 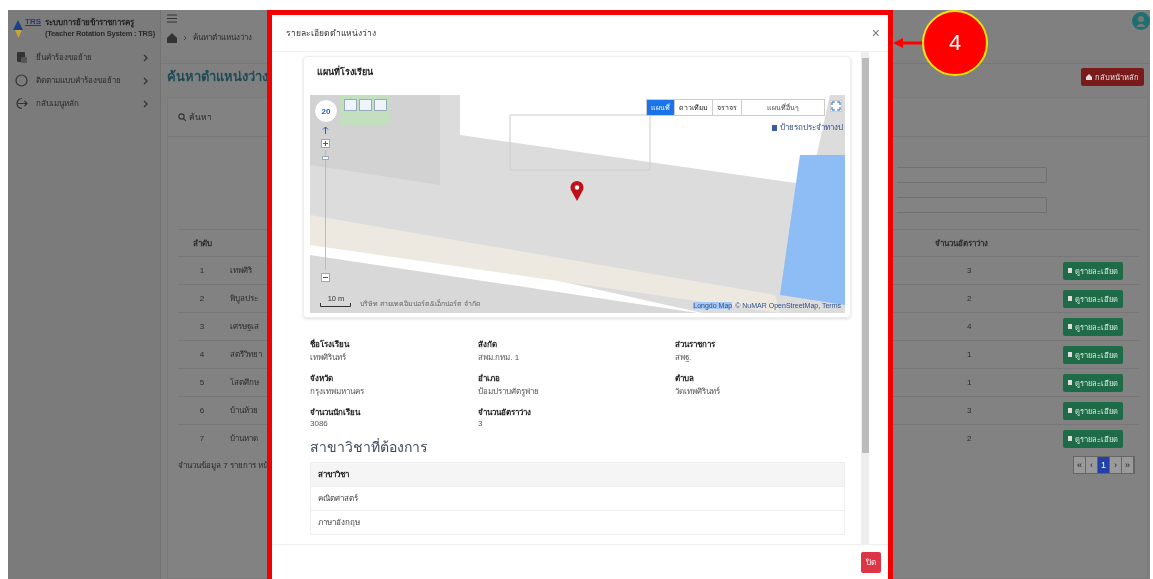 I want to click on table-cell: 3, so click(x=202, y=326).